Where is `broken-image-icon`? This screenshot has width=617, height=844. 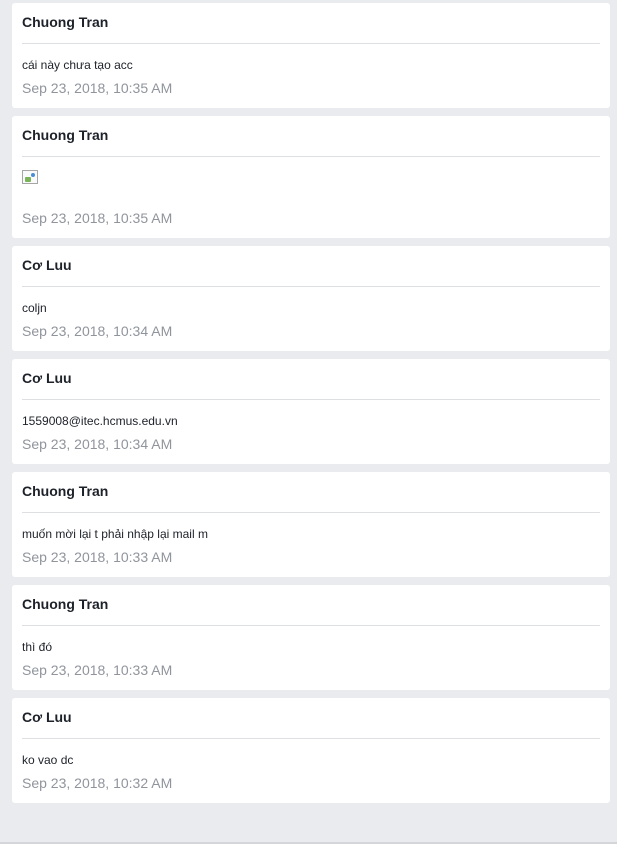
broken-image-icon is located at coordinates (30, 177).